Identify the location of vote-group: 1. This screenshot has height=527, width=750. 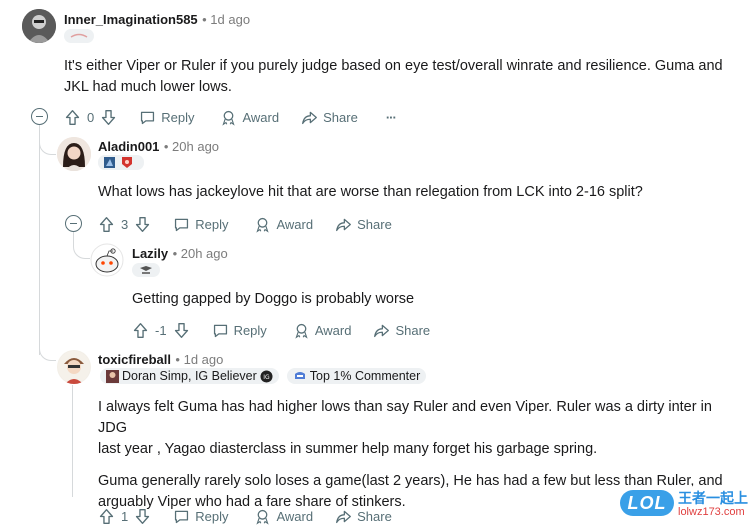
(124, 516).